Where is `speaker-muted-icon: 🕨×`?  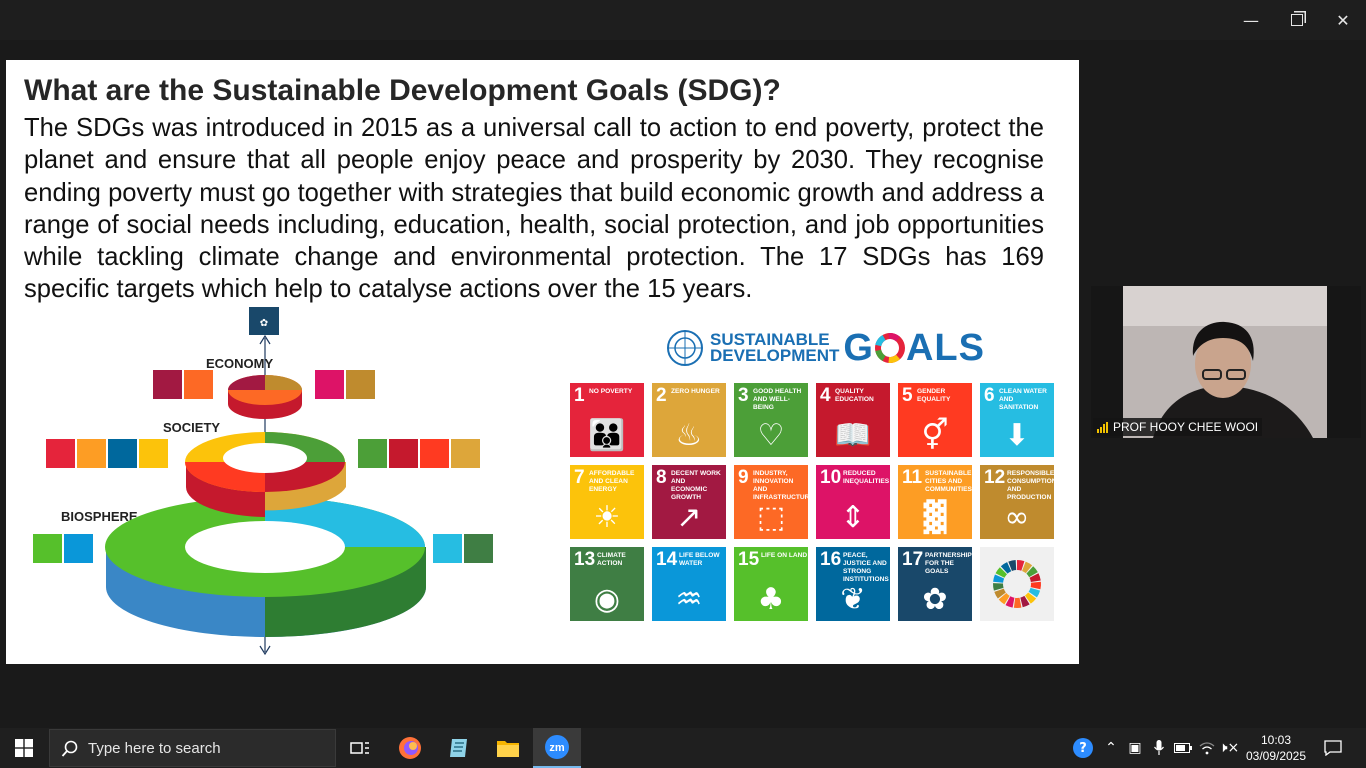 speaker-muted-icon: 🕨× is located at coordinates (1229, 748).